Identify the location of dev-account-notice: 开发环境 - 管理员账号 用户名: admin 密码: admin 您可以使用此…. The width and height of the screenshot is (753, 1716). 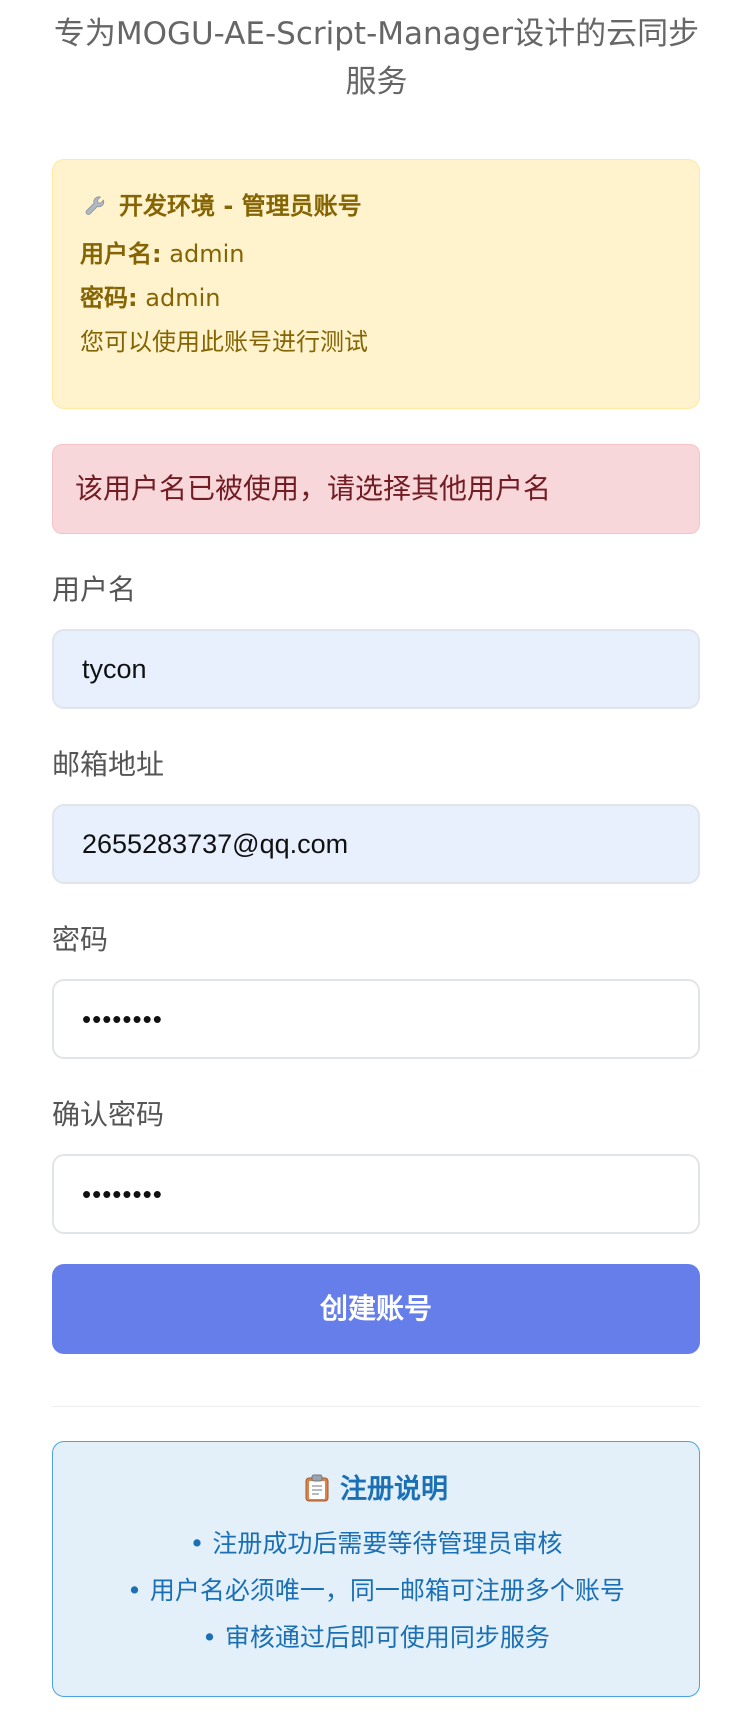
(376, 284).